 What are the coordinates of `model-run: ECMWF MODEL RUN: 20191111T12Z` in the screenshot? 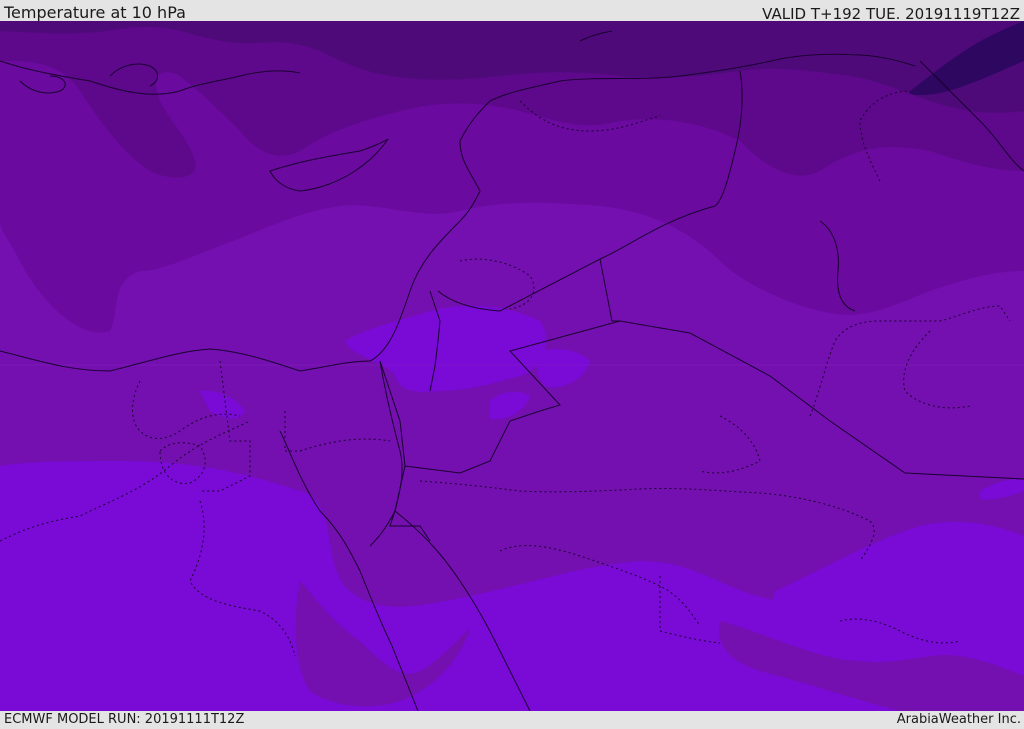 It's located at (124, 719).